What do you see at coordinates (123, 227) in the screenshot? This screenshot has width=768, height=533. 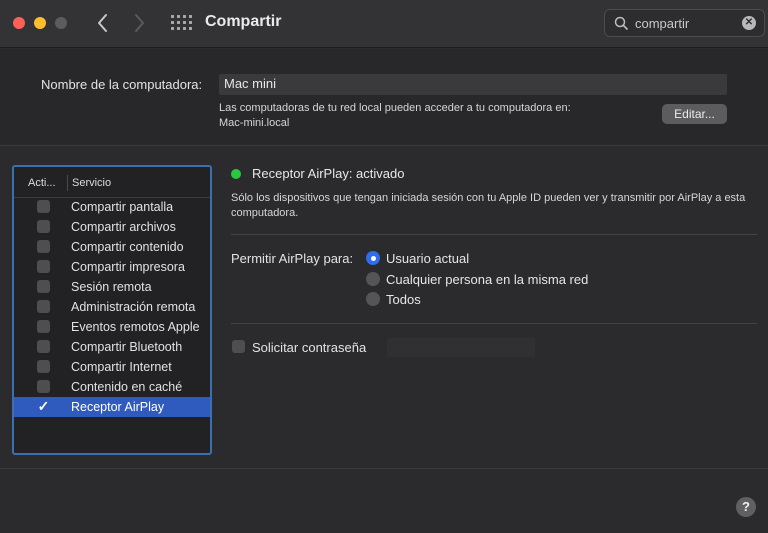 I see `service-label: Compartir archivos` at bounding box center [123, 227].